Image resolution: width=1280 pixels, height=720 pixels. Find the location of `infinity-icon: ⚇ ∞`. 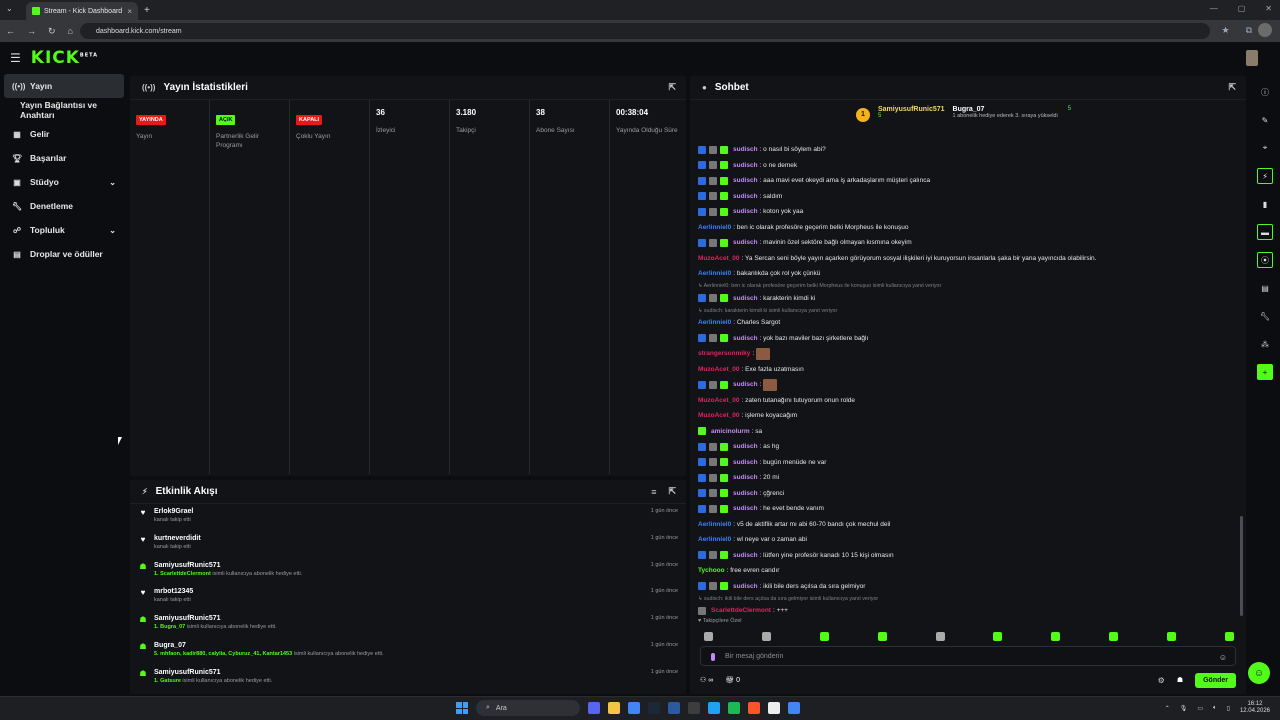

infinity-icon: ⚇ ∞ is located at coordinates (706, 680).